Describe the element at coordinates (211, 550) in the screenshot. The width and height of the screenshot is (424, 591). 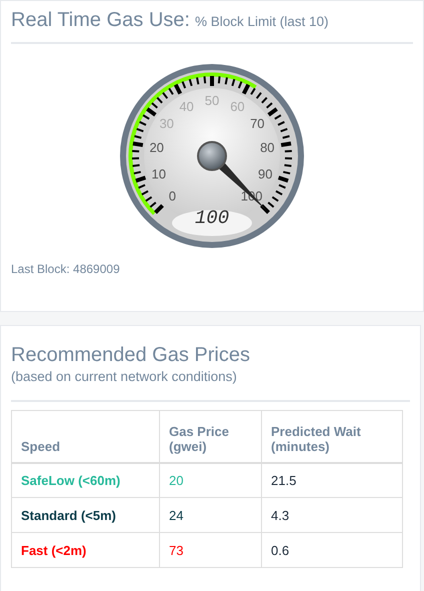
I see `table-cell: 73` at that location.